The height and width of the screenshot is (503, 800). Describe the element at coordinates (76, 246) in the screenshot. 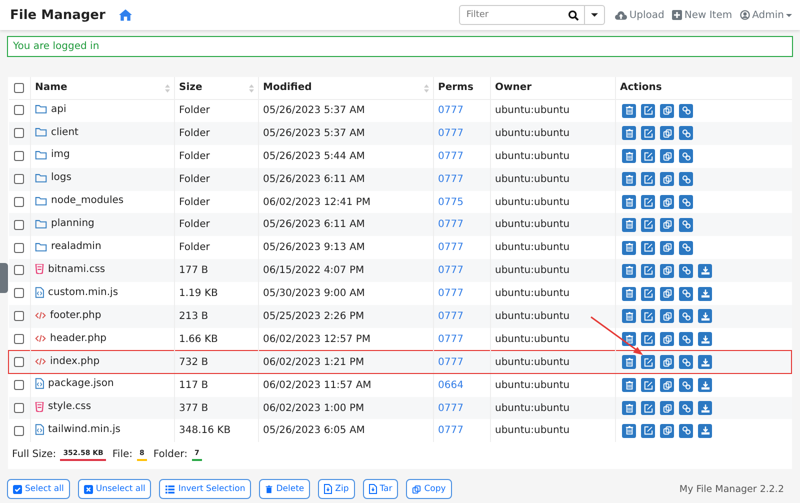

I see `file-name-link: realadmin` at that location.